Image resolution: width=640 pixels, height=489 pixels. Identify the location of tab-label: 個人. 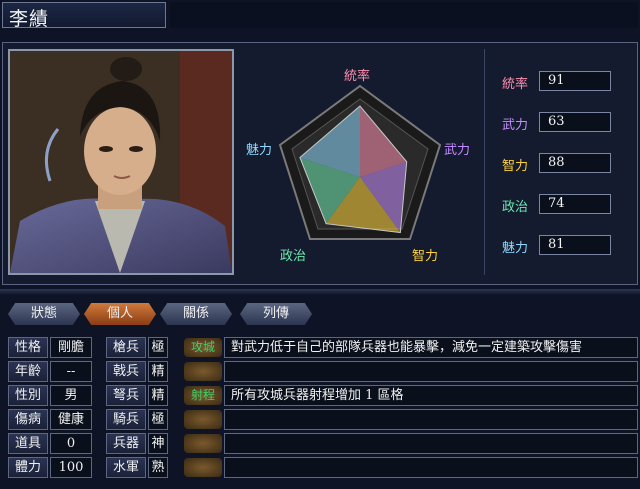
(119, 313).